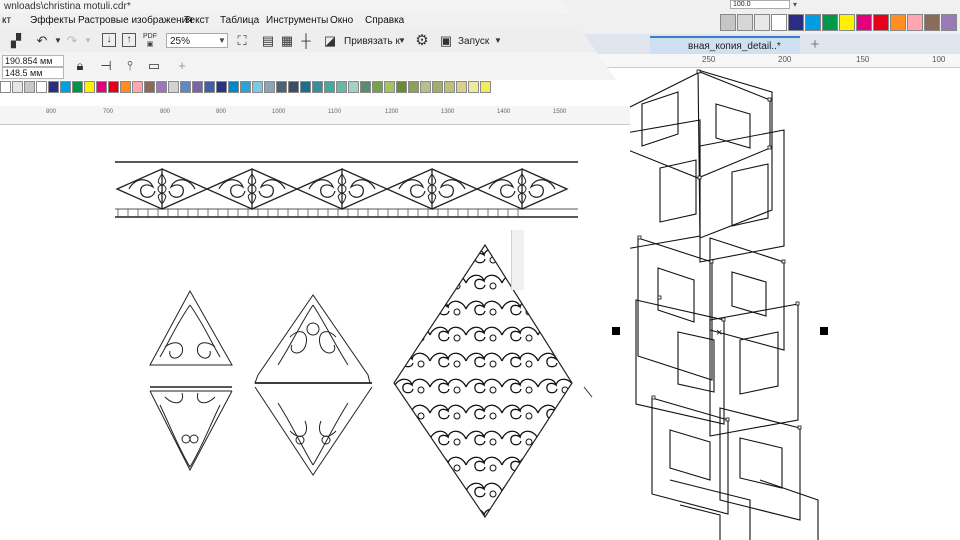  I want to click on selection-handle-right, so click(824, 331).